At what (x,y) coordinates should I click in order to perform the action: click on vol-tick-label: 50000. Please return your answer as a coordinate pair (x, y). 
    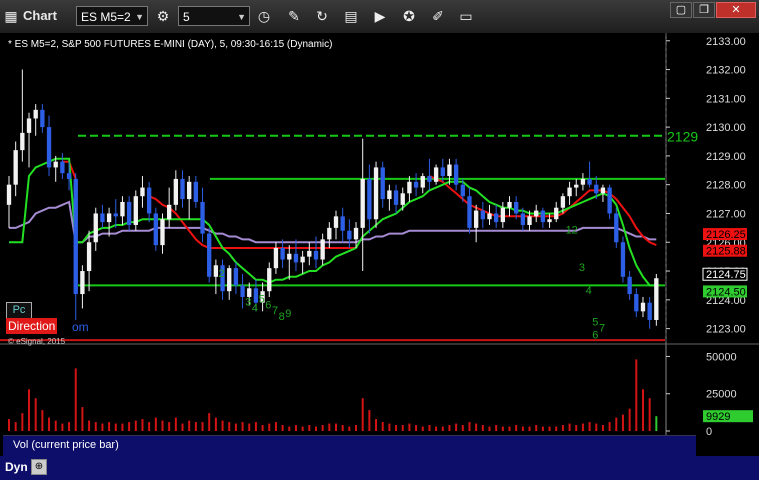
    Looking at the image, I should click on (721, 357).